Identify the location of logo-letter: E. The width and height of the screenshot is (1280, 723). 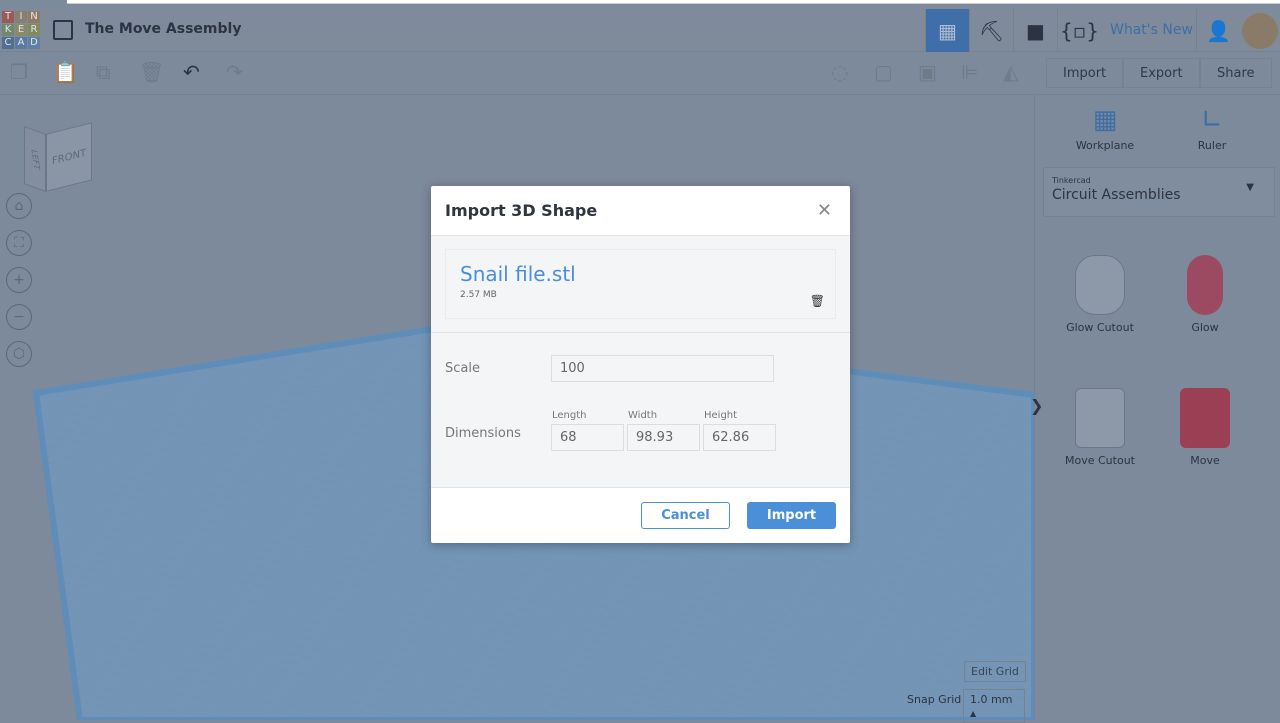
(21, 30).